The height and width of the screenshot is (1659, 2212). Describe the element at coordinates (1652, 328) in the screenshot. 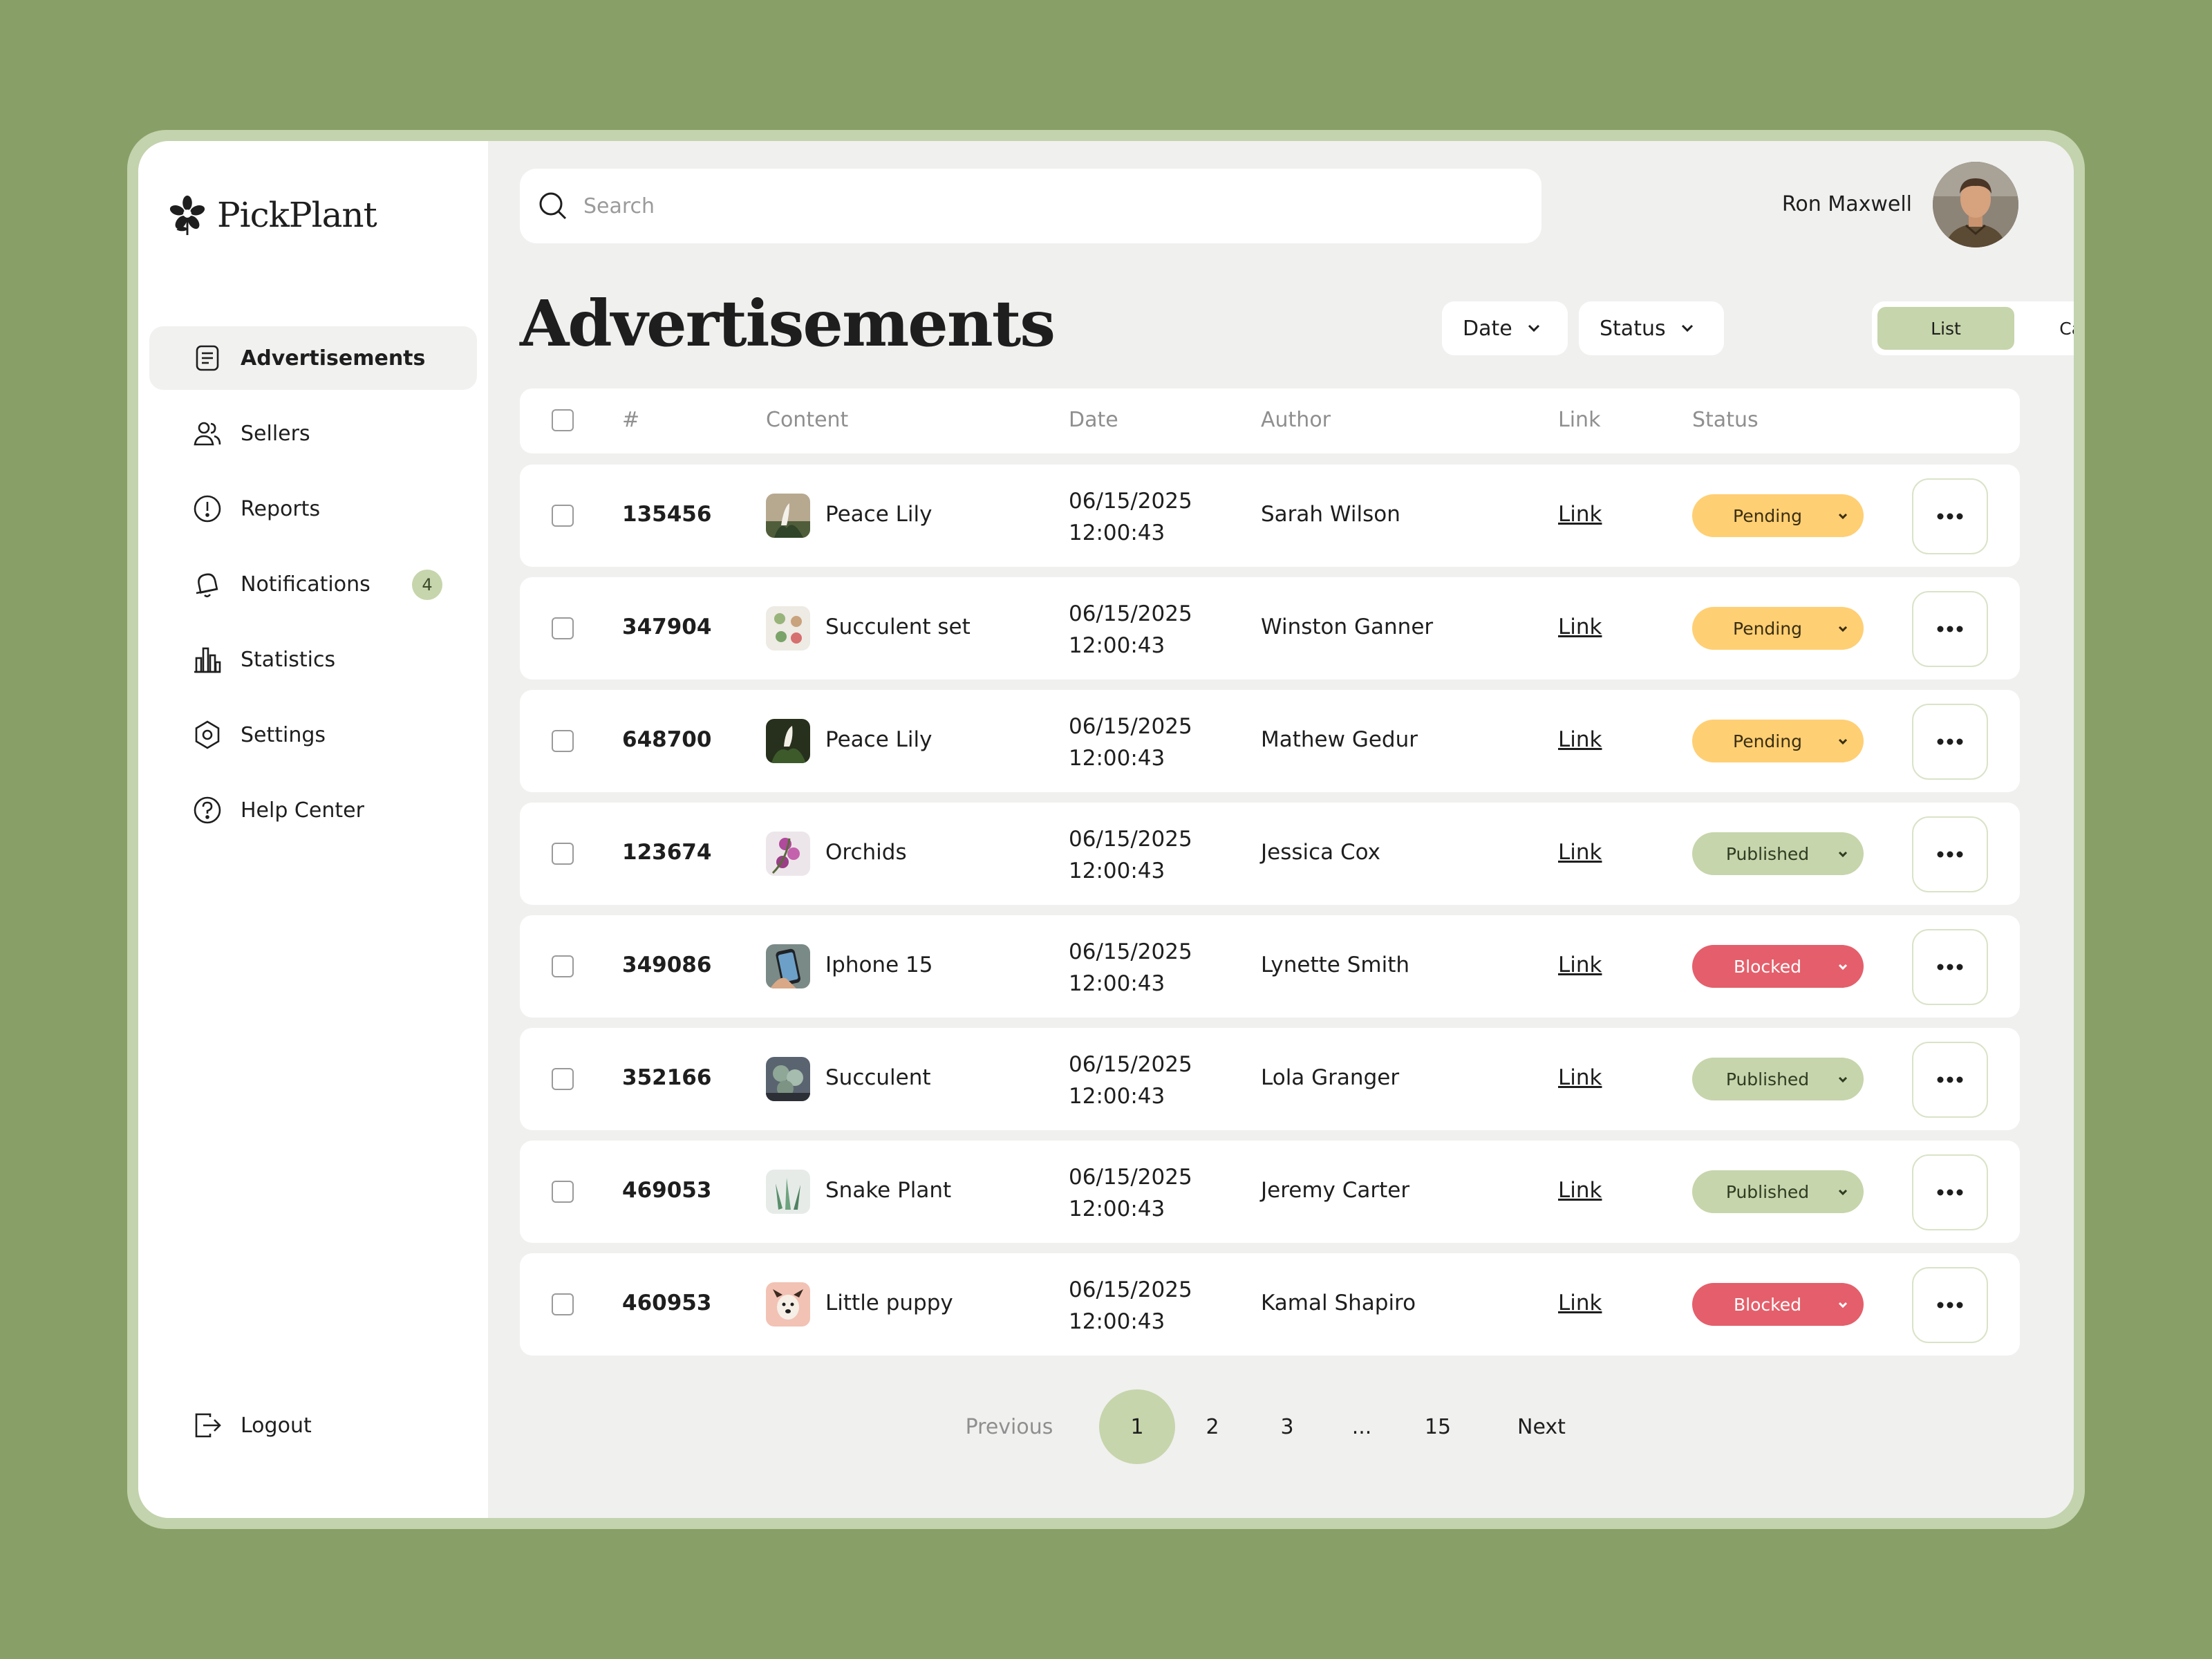

I see `status-filter-dropdown: Status` at that location.